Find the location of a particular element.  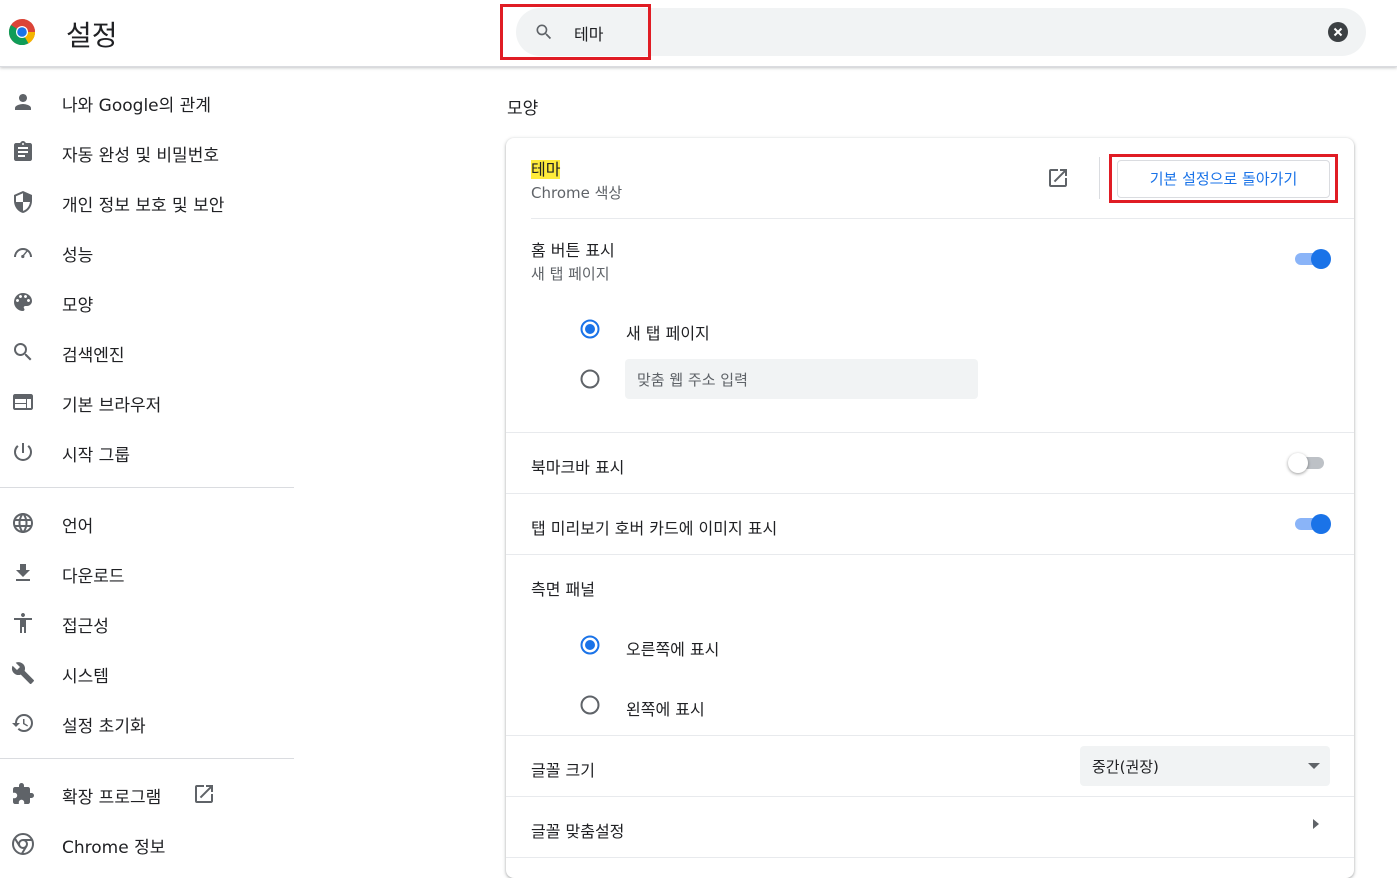

theme-subtitle: Chrome 색상 is located at coordinates (577, 193).